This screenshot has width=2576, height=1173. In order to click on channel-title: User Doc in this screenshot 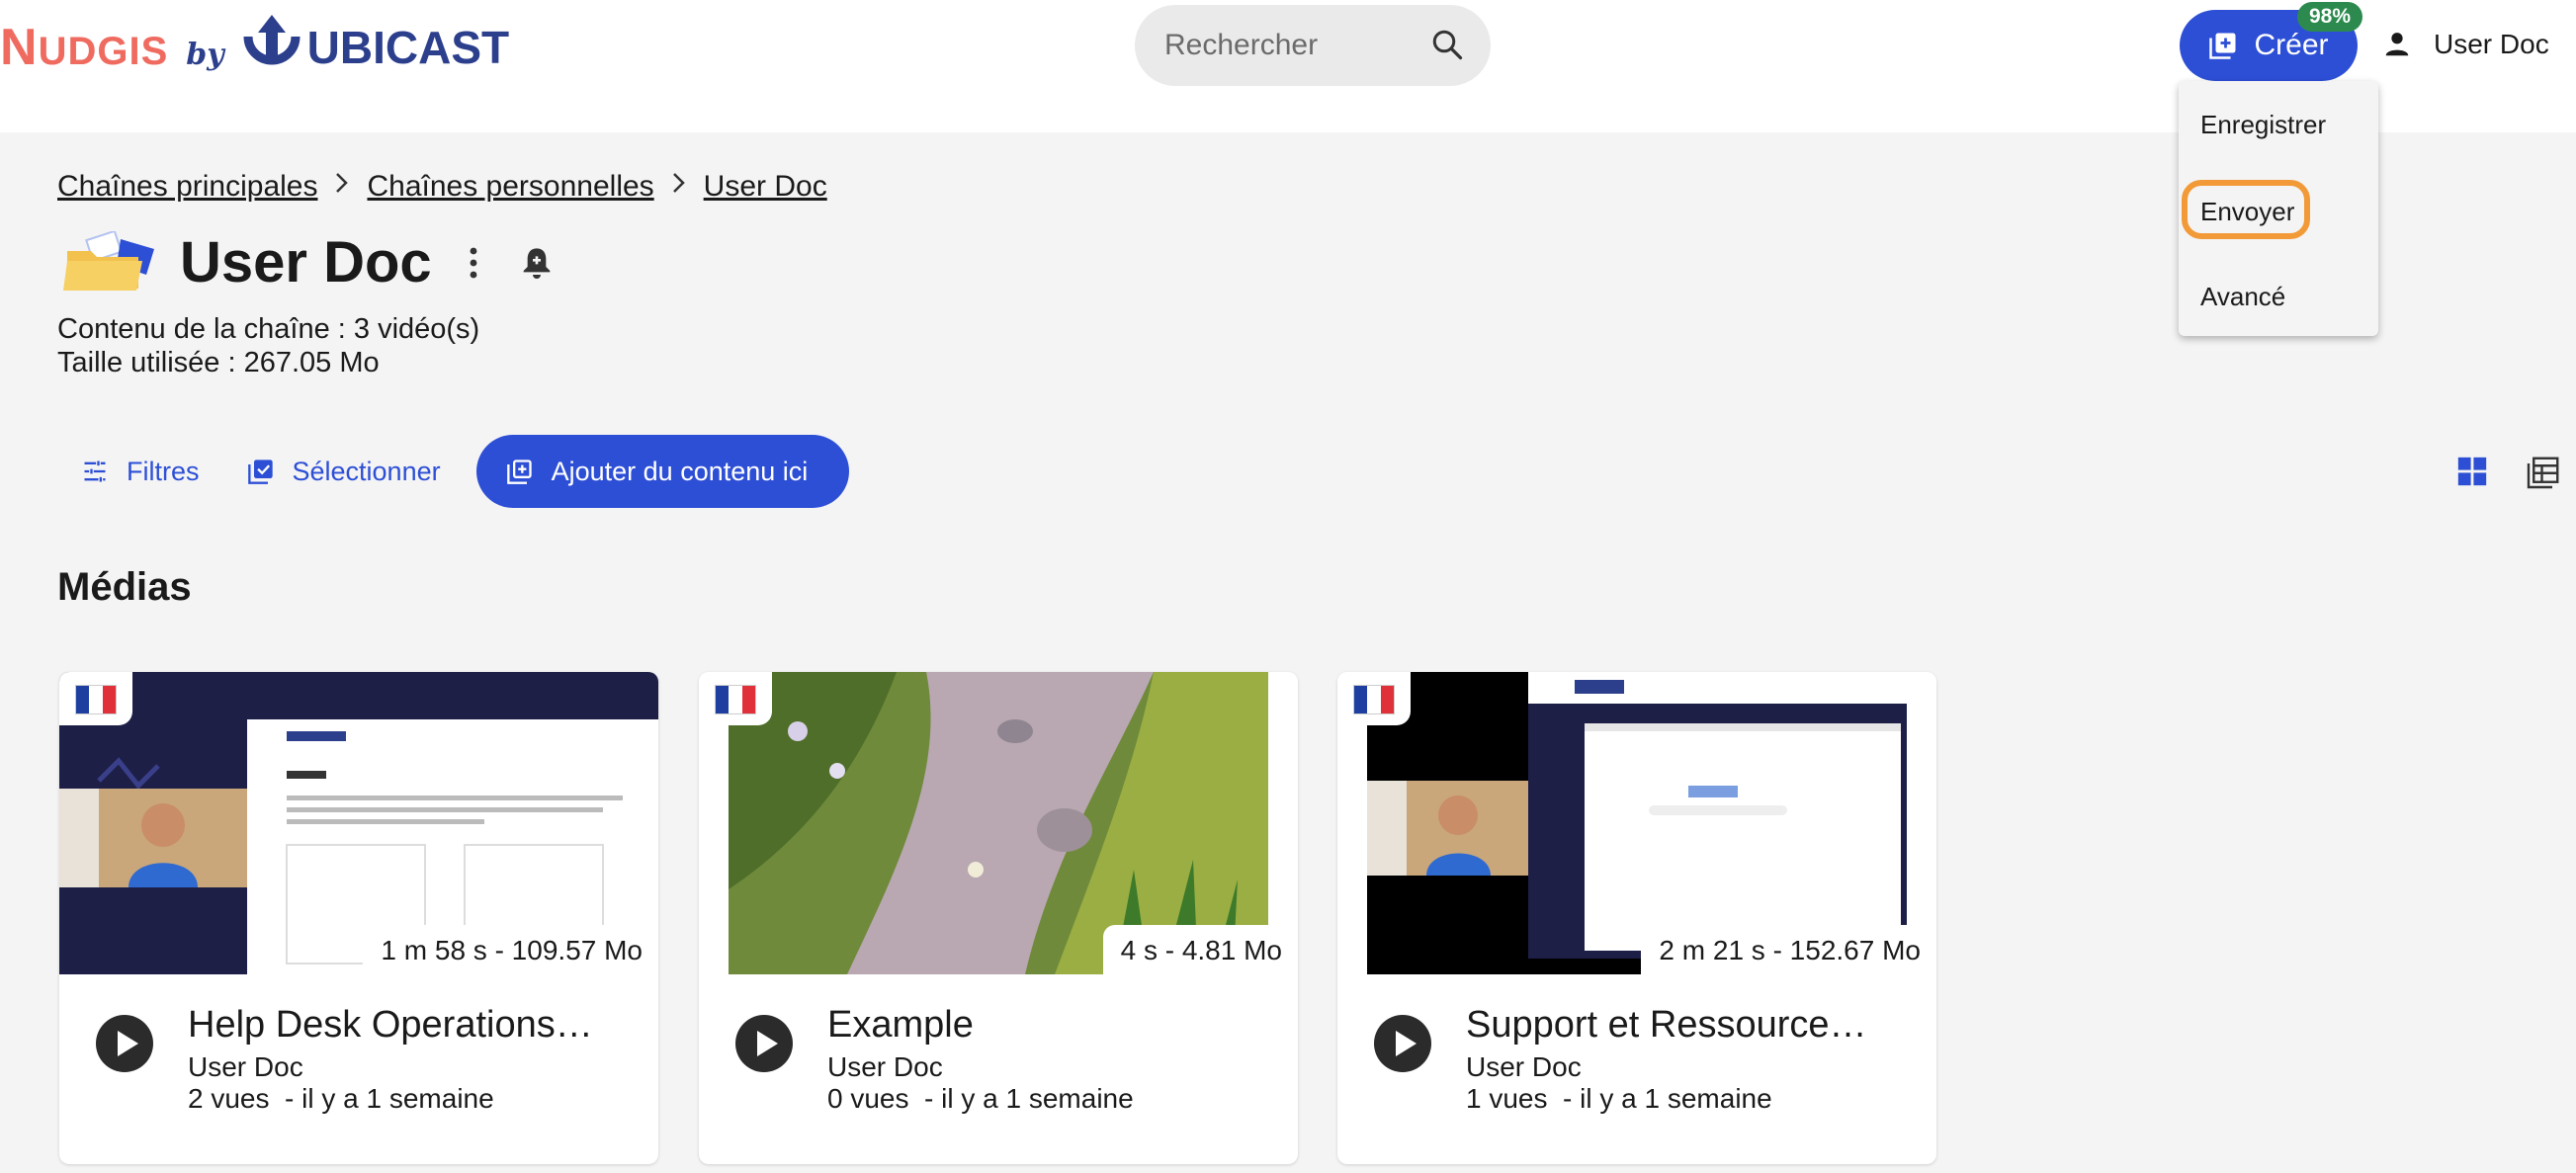, I will do `click(306, 262)`.